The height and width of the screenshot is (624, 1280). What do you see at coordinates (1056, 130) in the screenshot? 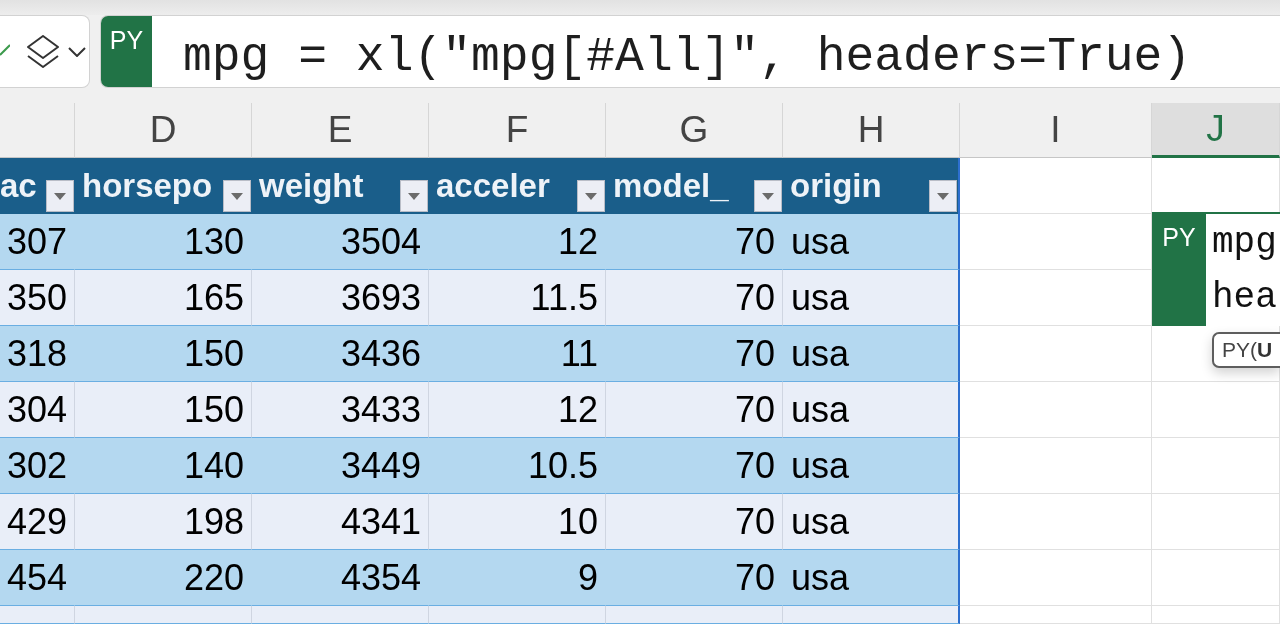
I see `column-header: I` at bounding box center [1056, 130].